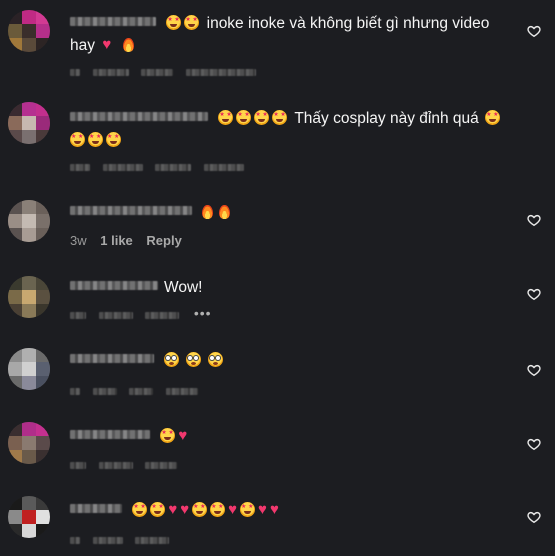  Describe the element at coordinates (141, 314) in the screenshot. I see `comment-meta: •••` at that location.